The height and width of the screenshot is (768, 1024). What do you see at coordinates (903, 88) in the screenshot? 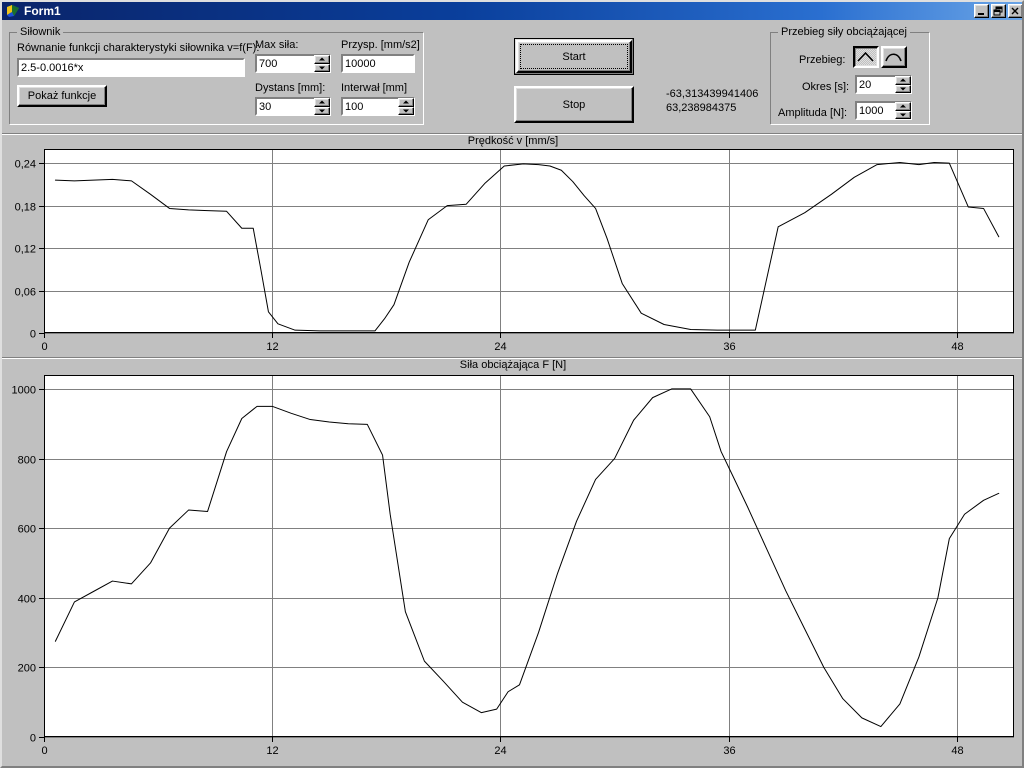
I see `period-stepper-down` at bounding box center [903, 88].